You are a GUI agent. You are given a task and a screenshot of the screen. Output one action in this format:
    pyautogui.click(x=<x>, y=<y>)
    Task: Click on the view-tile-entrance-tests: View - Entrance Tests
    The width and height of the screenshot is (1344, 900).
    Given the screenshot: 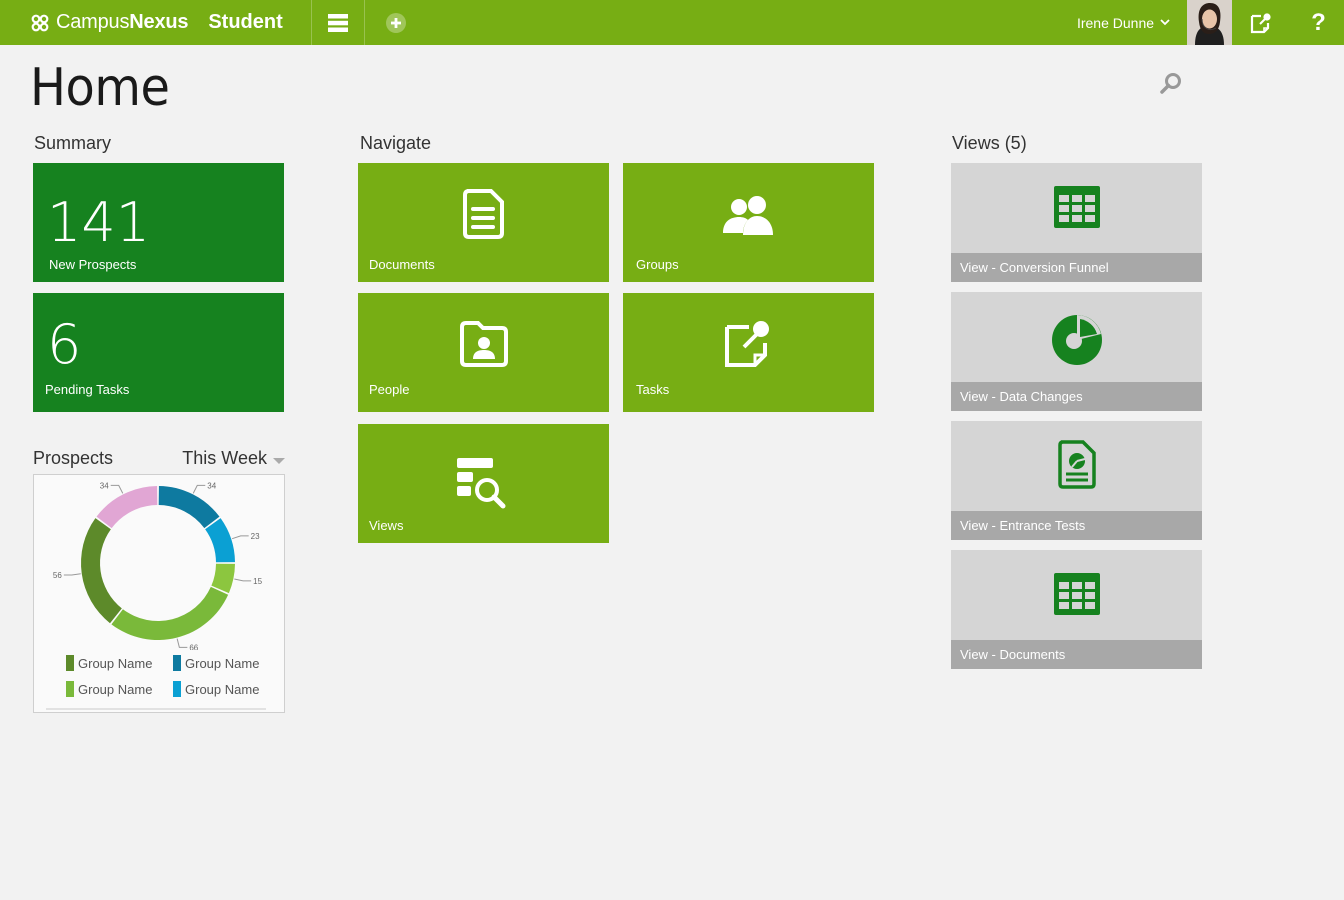 What is the action you would take?
    pyautogui.click(x=1076, y=480)
    